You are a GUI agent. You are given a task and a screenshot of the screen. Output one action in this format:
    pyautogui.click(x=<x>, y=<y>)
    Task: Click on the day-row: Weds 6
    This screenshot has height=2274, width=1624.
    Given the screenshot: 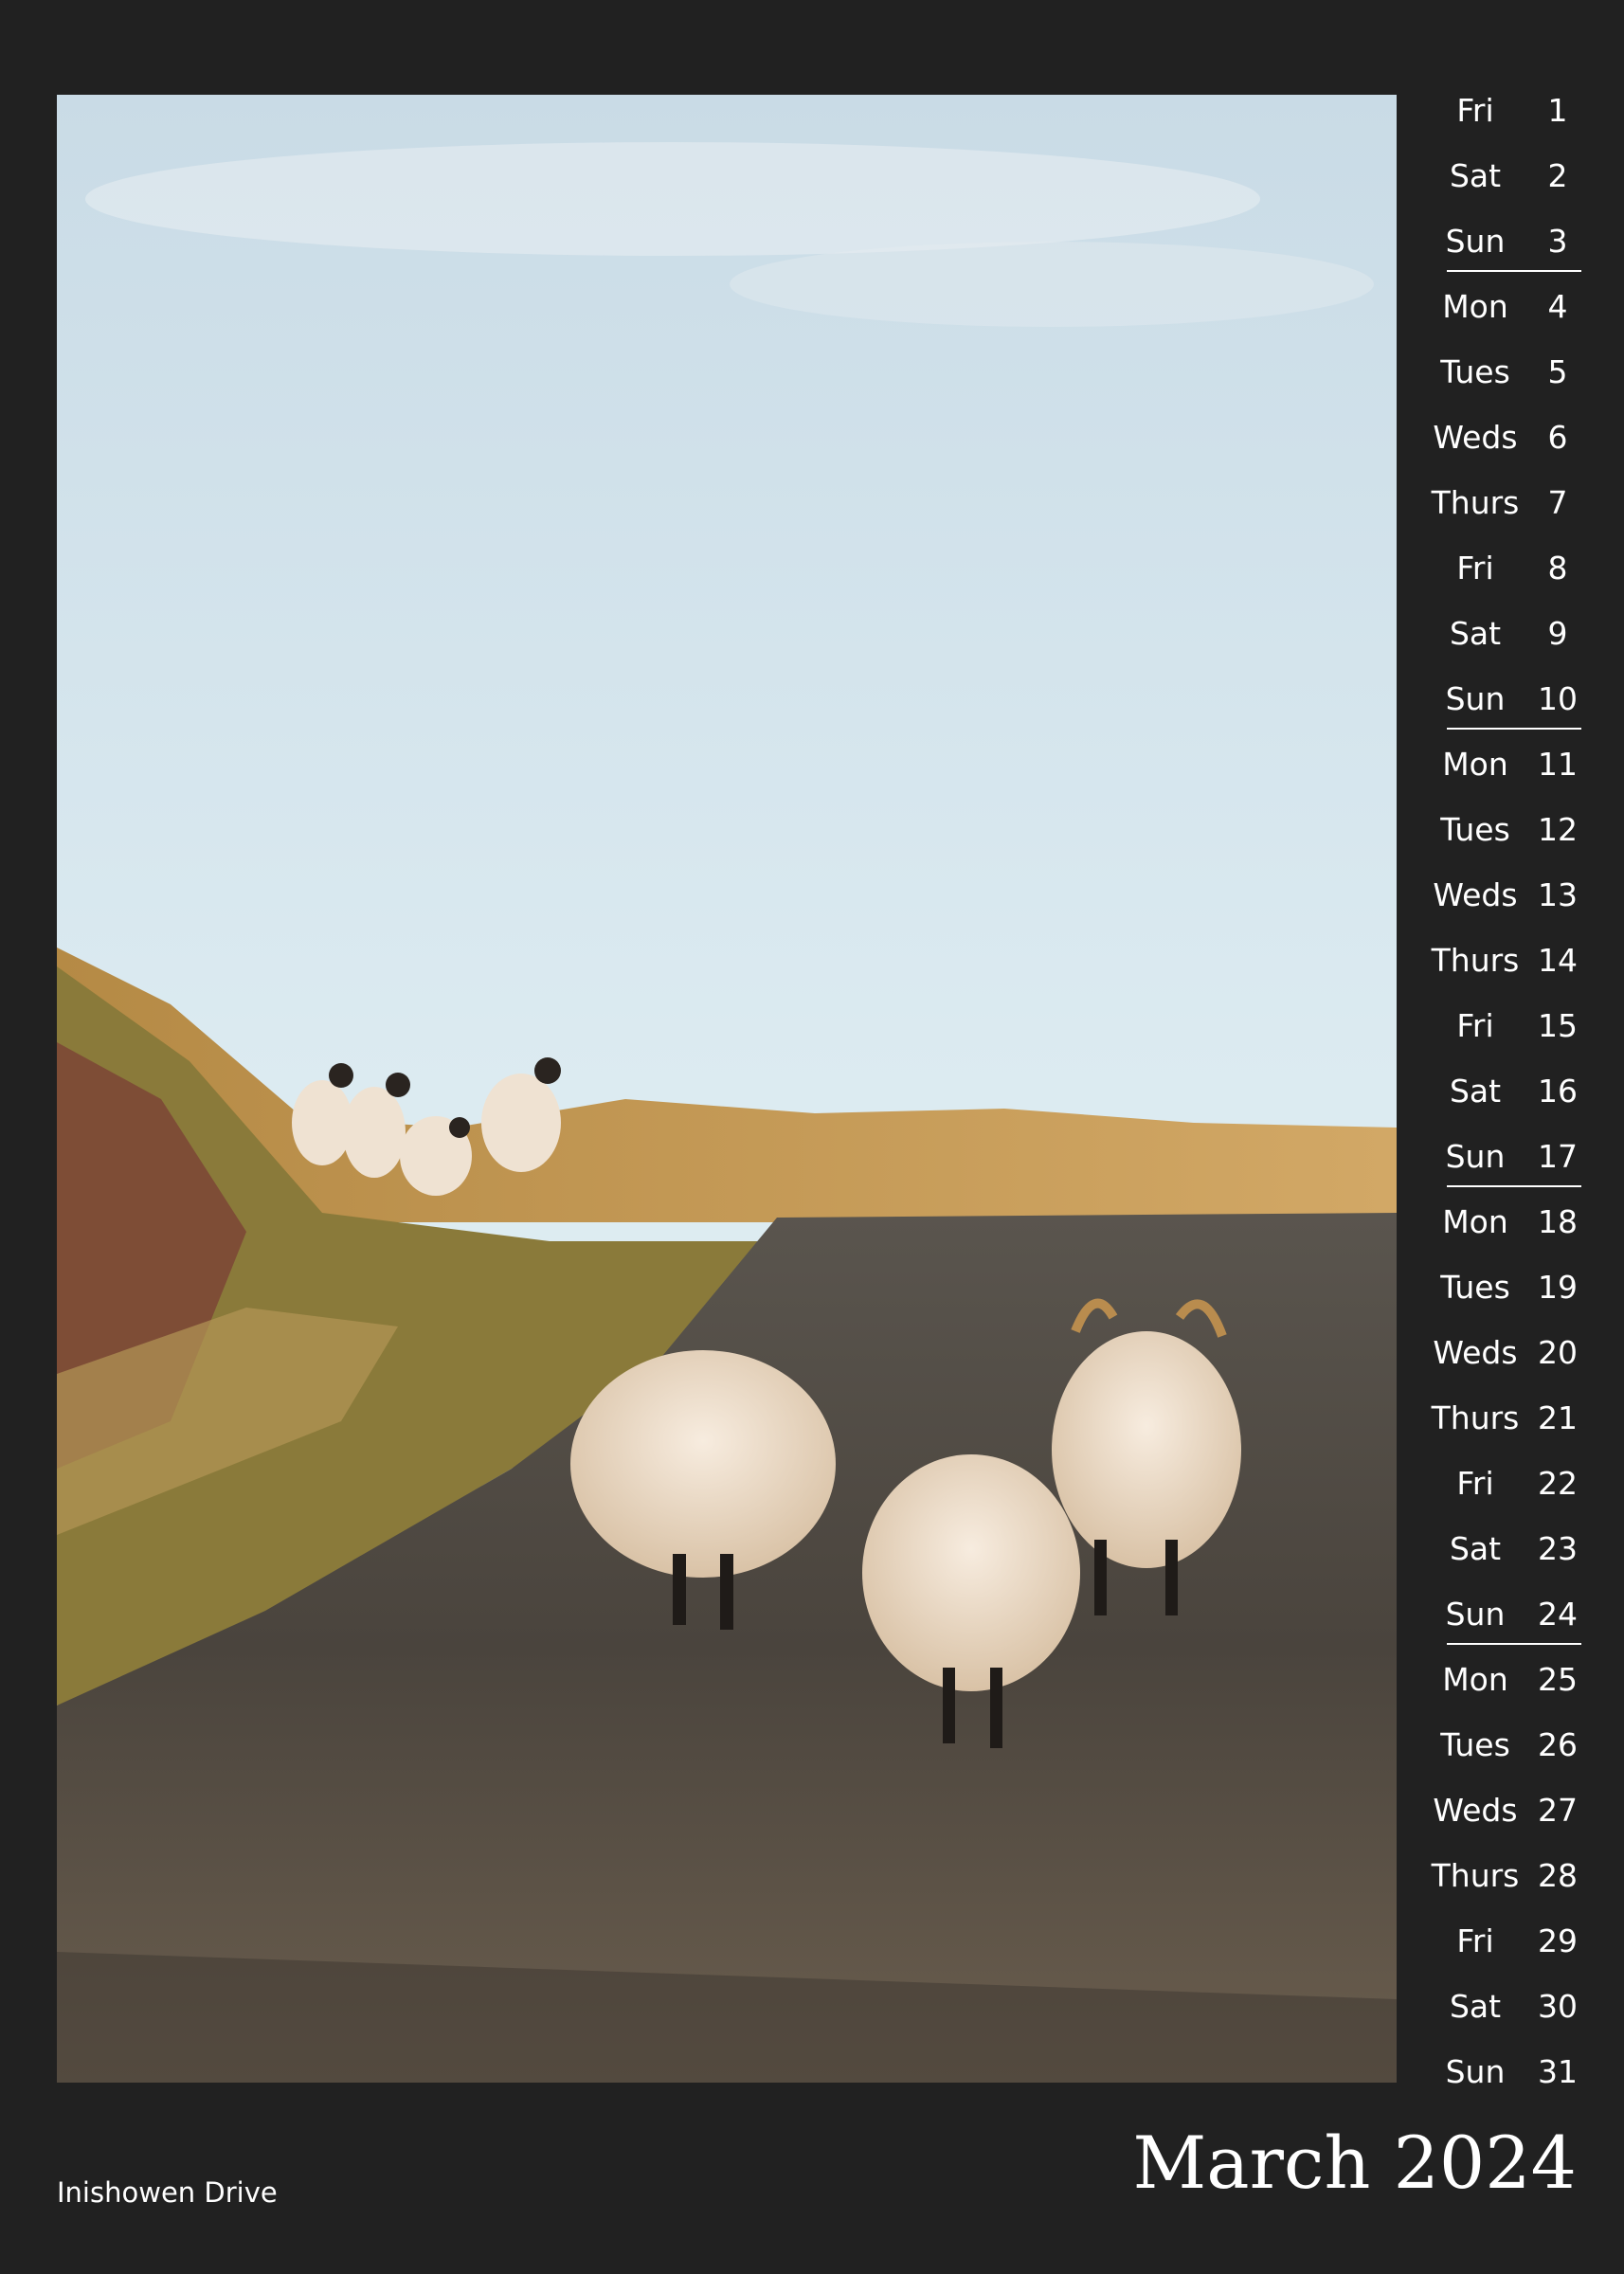 What is the action you would take?
    pyautogui.click(x=1497, y=447)
    